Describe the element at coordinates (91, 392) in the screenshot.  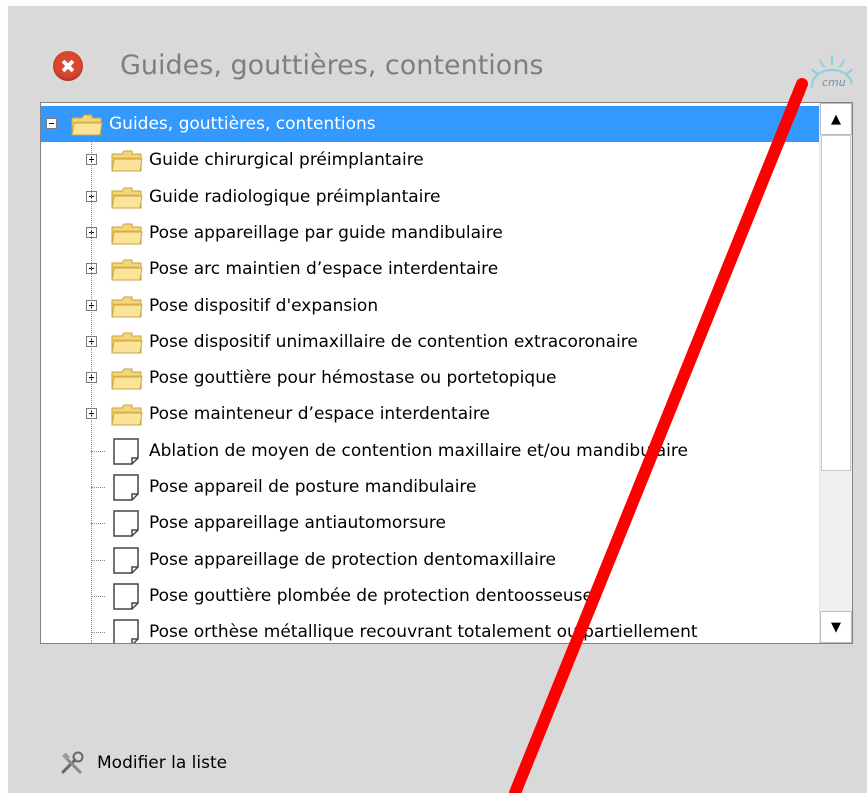
I see `tree-connector-vertical` at that location.